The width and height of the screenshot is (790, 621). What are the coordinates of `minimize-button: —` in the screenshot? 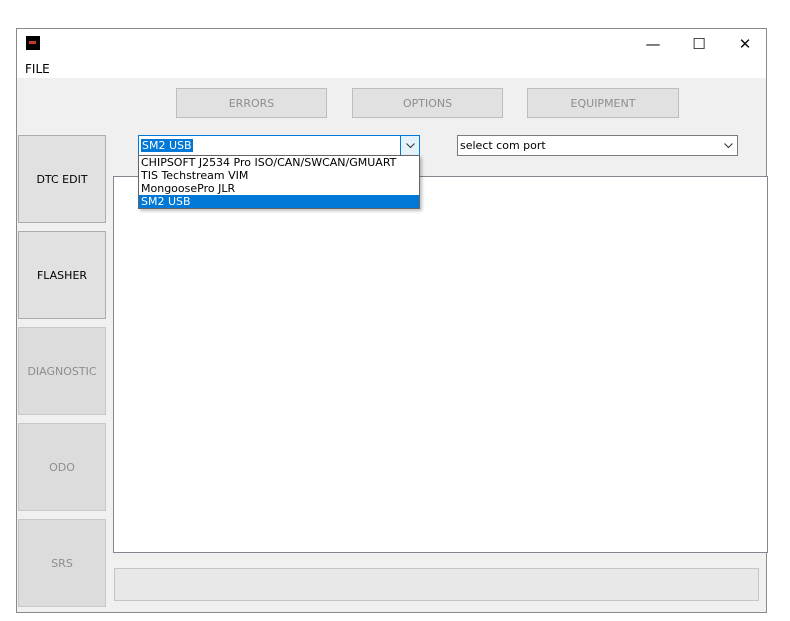 It's located at (653, 44).